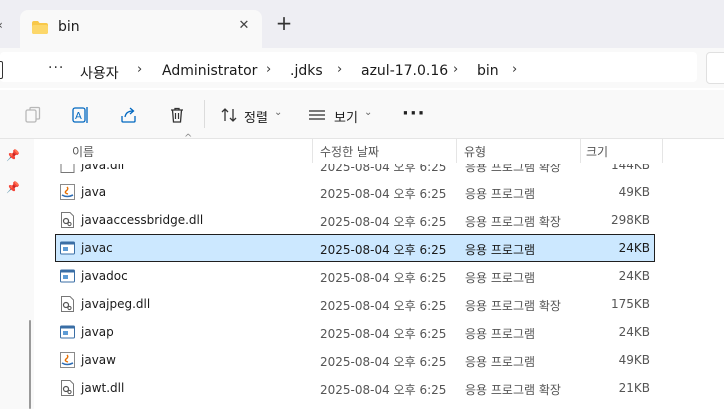  What do you see at coordinates (630, 220) in the screenshot?
I see `file-size: 298KB` at bounding box center [630, 220].